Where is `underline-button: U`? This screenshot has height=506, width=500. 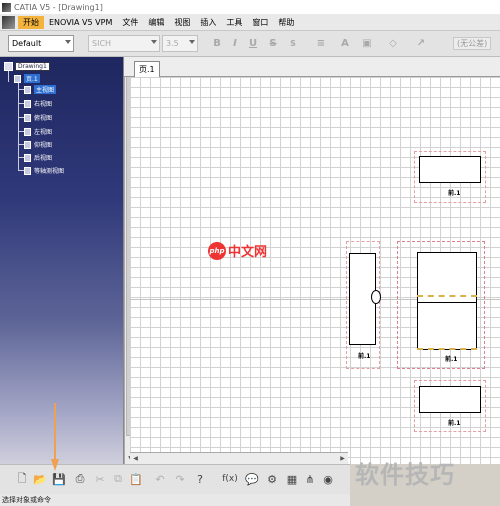
underline-button: U is located at coordinates (253, 43).